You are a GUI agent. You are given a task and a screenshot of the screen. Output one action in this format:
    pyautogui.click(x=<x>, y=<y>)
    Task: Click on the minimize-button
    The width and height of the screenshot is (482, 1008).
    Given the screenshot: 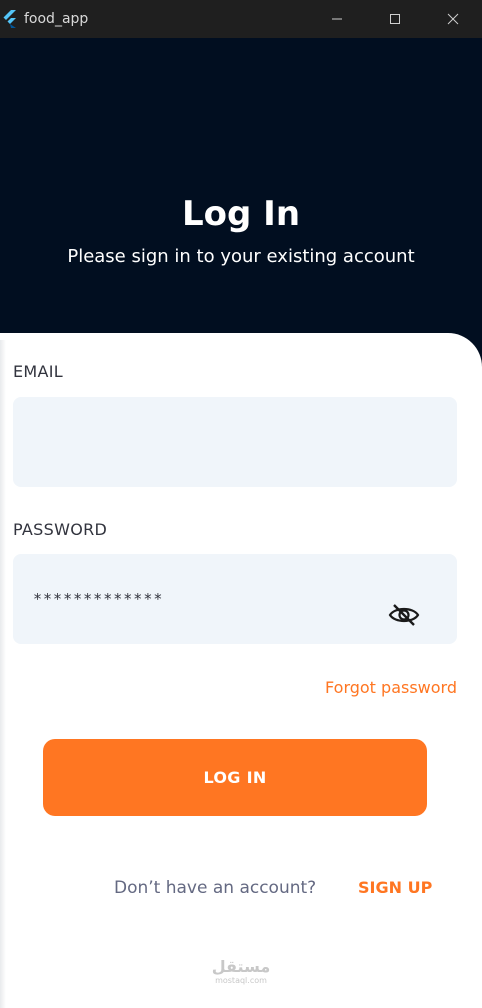 What is the action you would take?
    pyautogui.click(x=337, y=19)
    